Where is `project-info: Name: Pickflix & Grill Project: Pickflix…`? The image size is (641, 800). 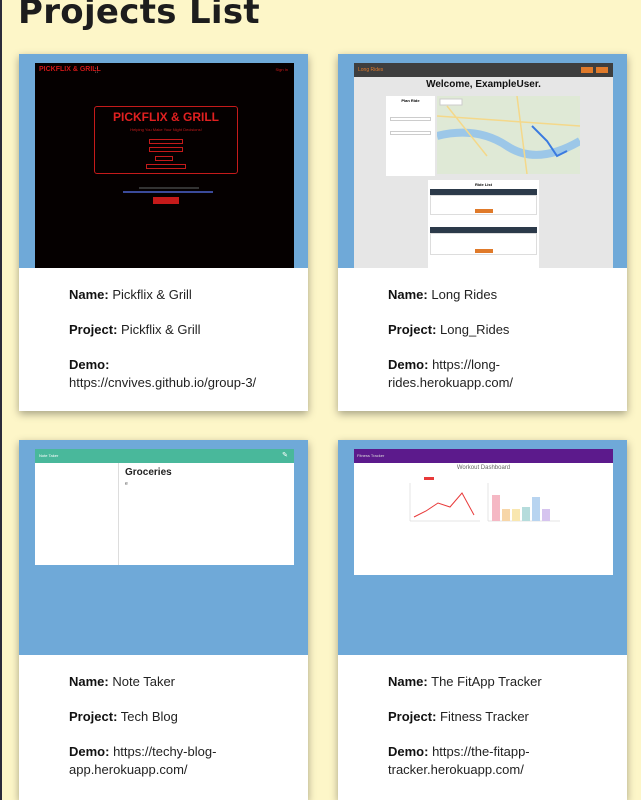 project-info: Name: Pickflix & Grill Project: Pickflix… is located at coordinates (163, 330).